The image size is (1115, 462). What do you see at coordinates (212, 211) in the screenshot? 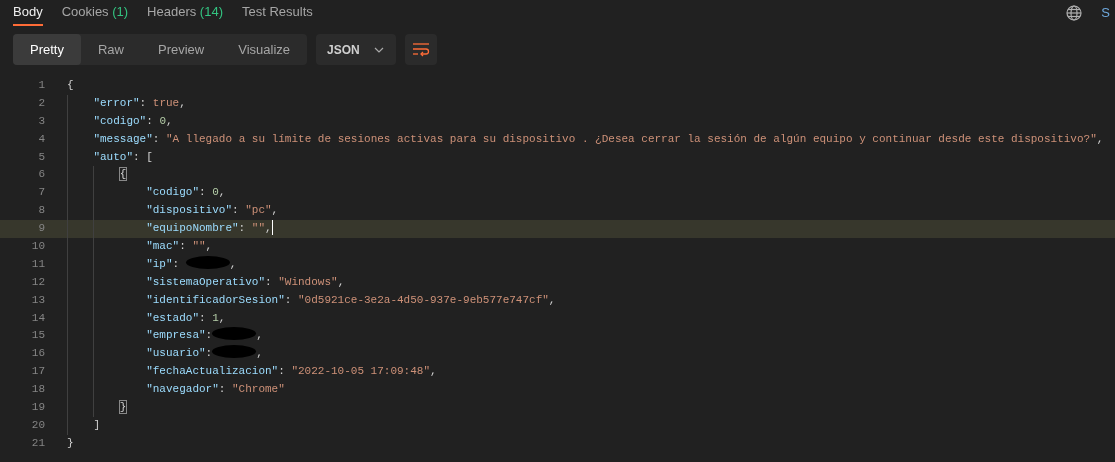
I see `code-line: "dispositivo": "pc",` at bounding box center [212, 211].